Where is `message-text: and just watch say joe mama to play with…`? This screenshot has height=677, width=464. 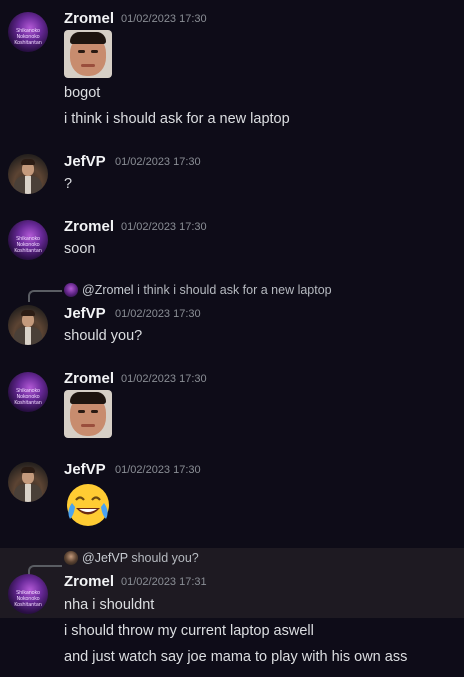 message-text: and just watch say joe mama to play with… is located at coordinates (236, 657).